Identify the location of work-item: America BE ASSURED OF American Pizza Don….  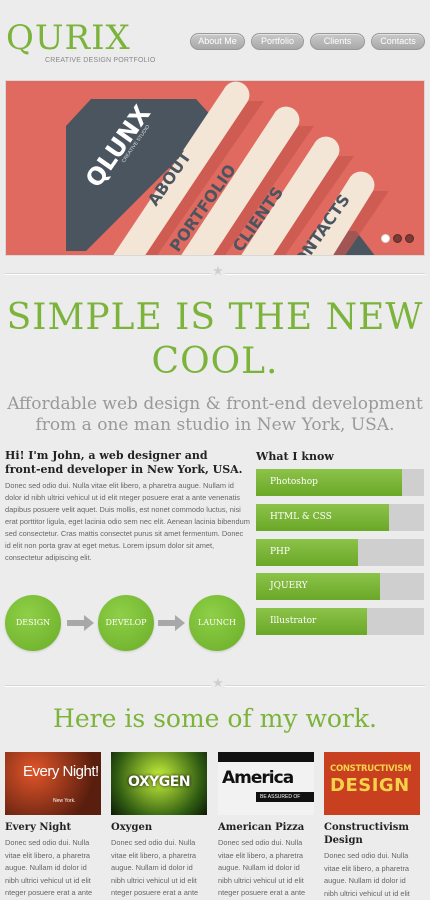
(266, 826).